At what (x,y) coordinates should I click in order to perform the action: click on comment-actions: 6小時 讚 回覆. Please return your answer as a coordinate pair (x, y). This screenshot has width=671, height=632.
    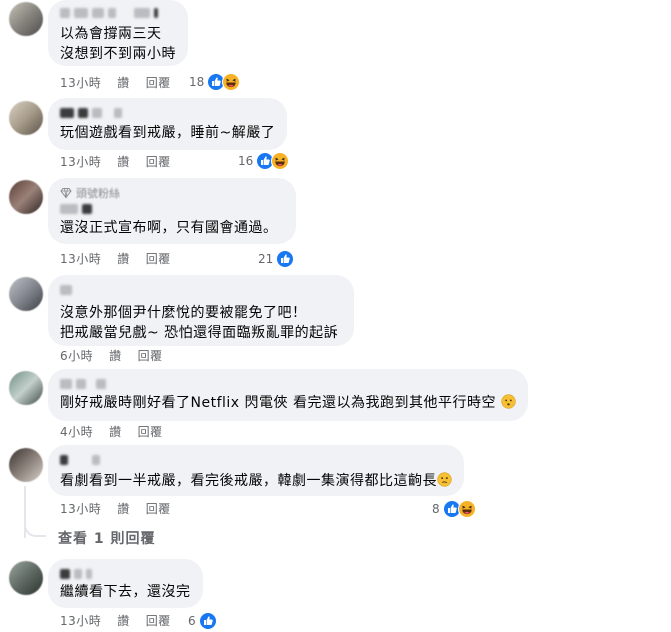
    Looking at the image, I should click on (111, 356).